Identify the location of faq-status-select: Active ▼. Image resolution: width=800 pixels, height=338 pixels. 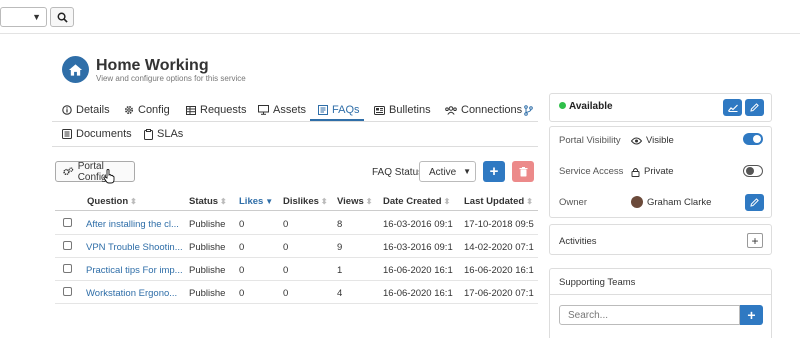
(447, 171).